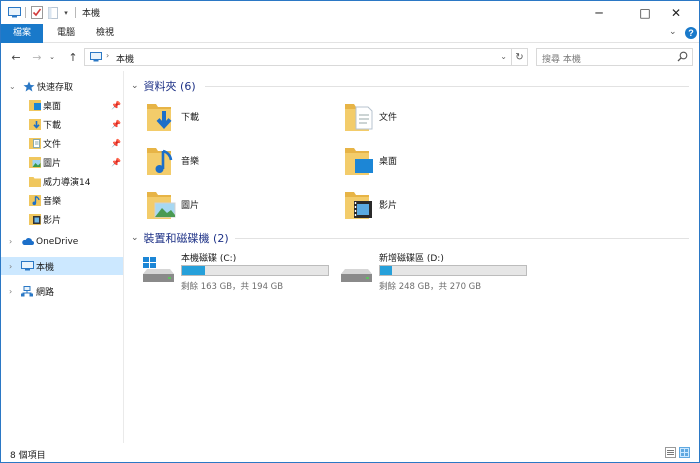 Image resolution: width=700 pixels, height=463 pixels. Describe the element at coordinates (359, 162) in the screenshot. I see `desktop-folder-icon` at that location.